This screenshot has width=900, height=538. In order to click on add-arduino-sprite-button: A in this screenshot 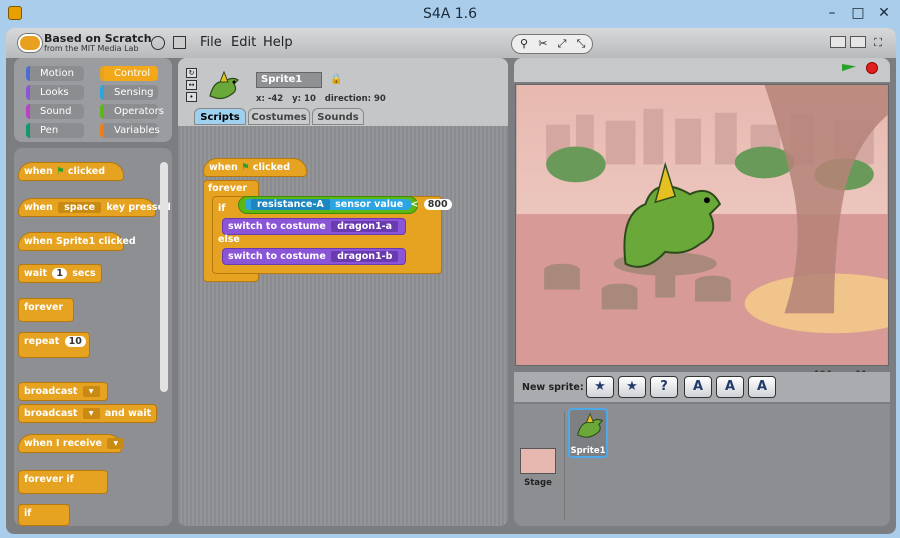, I will do `click(698, 387)`.